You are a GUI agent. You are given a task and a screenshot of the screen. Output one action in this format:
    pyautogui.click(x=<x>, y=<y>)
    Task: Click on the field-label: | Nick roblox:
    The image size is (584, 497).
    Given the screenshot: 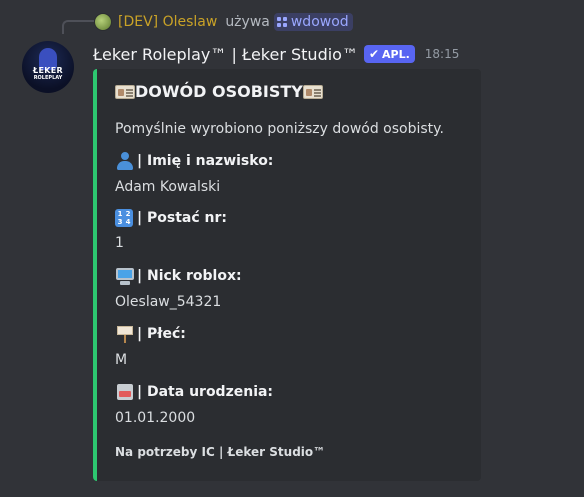 What is the action you would take?
    pyautogui.click(x=189, y=276)
    